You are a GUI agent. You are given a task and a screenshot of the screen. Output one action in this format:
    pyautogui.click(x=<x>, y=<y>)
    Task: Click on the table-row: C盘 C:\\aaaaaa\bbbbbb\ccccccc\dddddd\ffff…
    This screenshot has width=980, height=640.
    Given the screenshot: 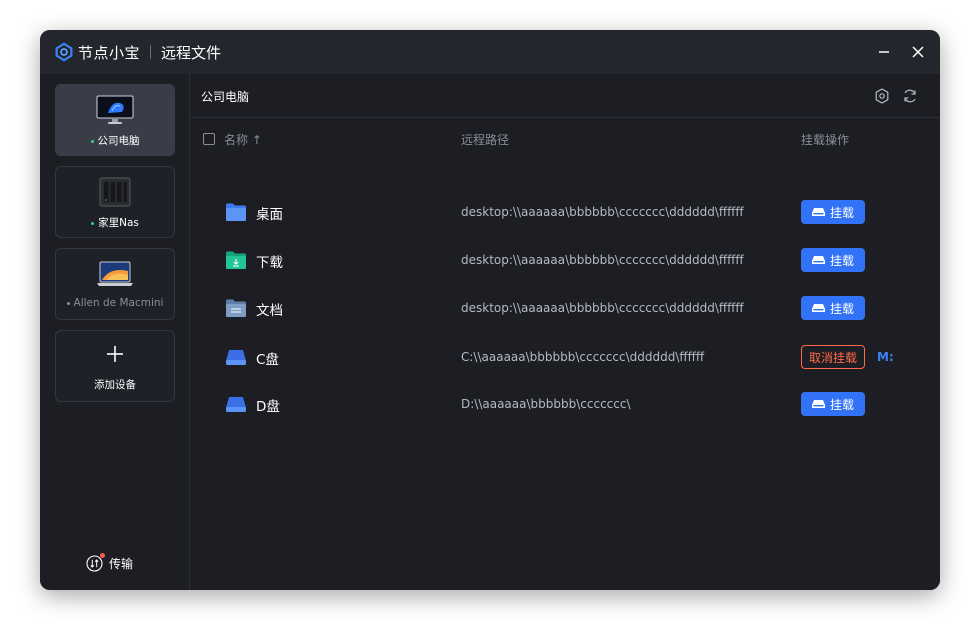 What is the action you would take?
    pyautogui.click(x=565, y=357)
    